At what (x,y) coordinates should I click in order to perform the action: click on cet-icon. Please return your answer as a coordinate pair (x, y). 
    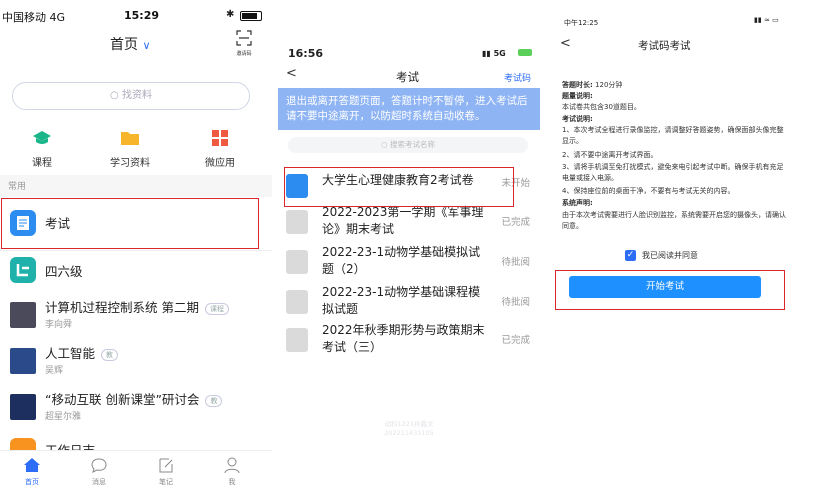
    Looking at the image, I should click on (23, 270).